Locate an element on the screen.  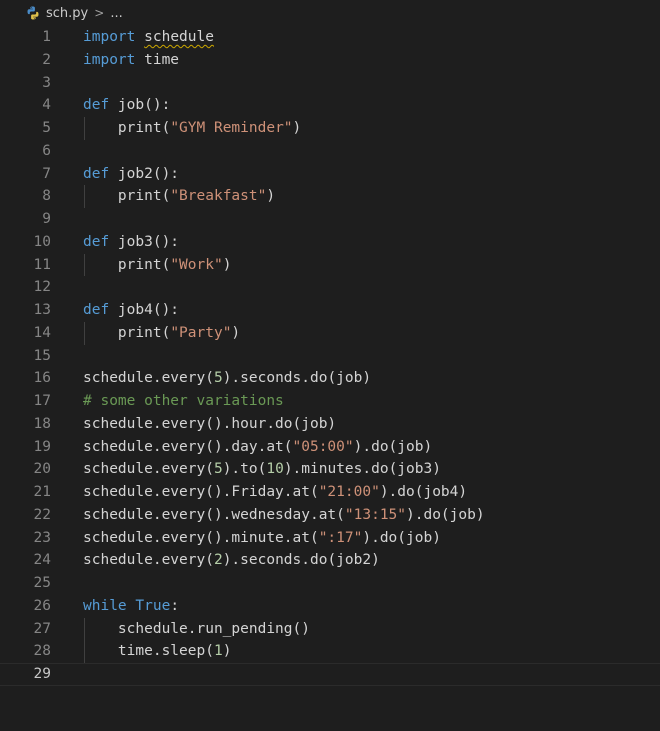
code-line: 3 is located at coordinates (330, 83).